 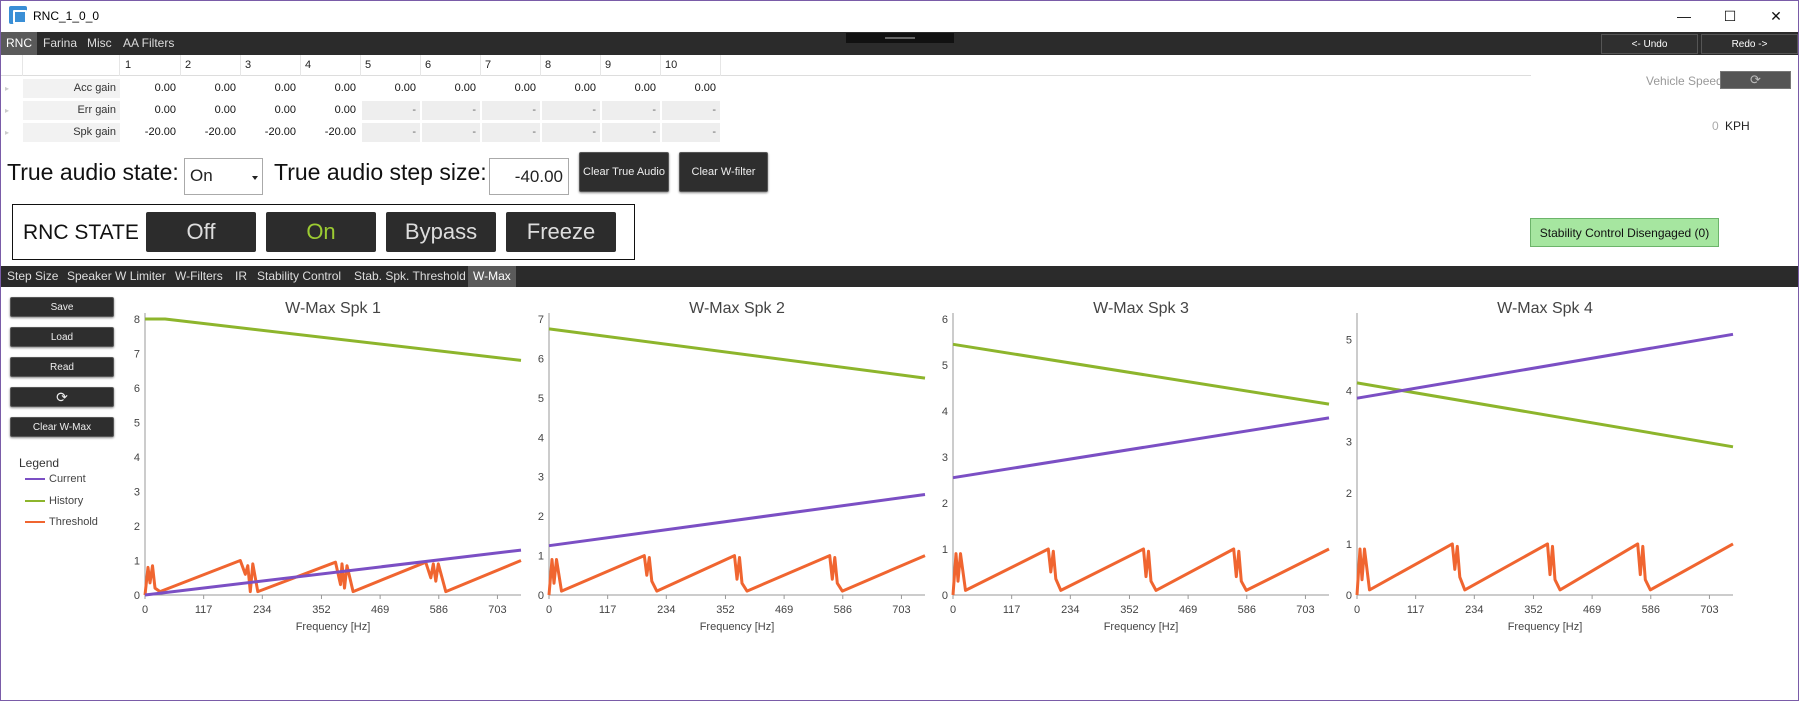 What do you see at coordinates (331, 65) in the screenshot?
I see `grid-column-header: 4` at bounding box center [331, 65].